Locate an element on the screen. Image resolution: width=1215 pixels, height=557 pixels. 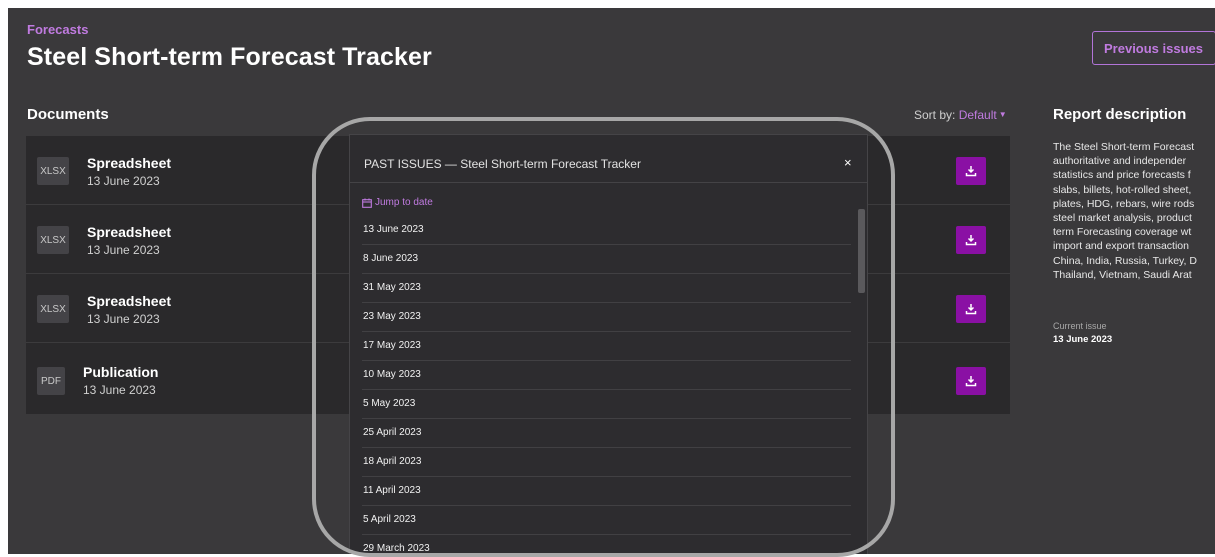
caret-down-icon: ▼ is located at coordinates (1002, 114).